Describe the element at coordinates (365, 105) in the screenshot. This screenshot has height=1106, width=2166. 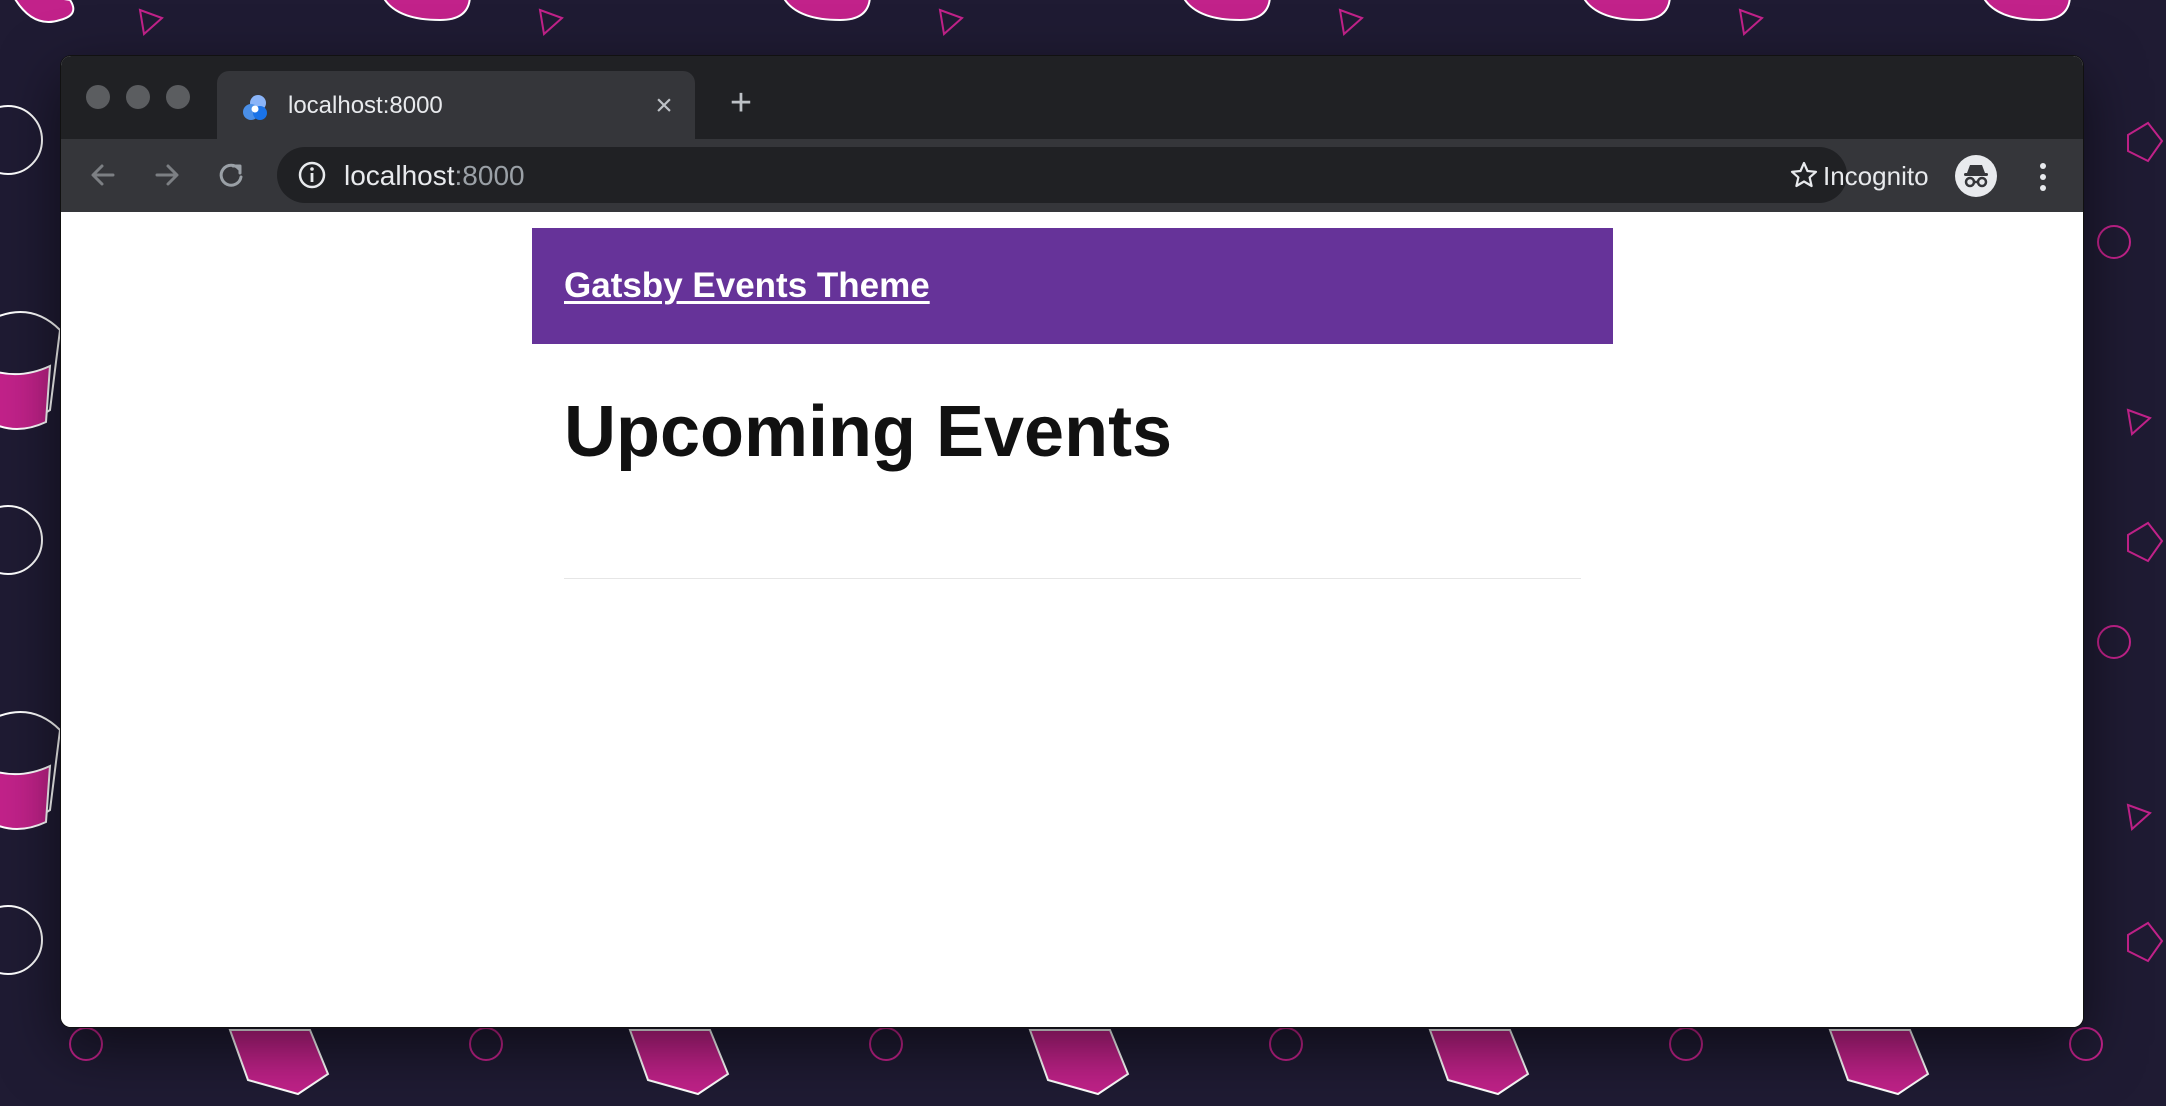
I see `tab-title: localhost:8000` at that location.